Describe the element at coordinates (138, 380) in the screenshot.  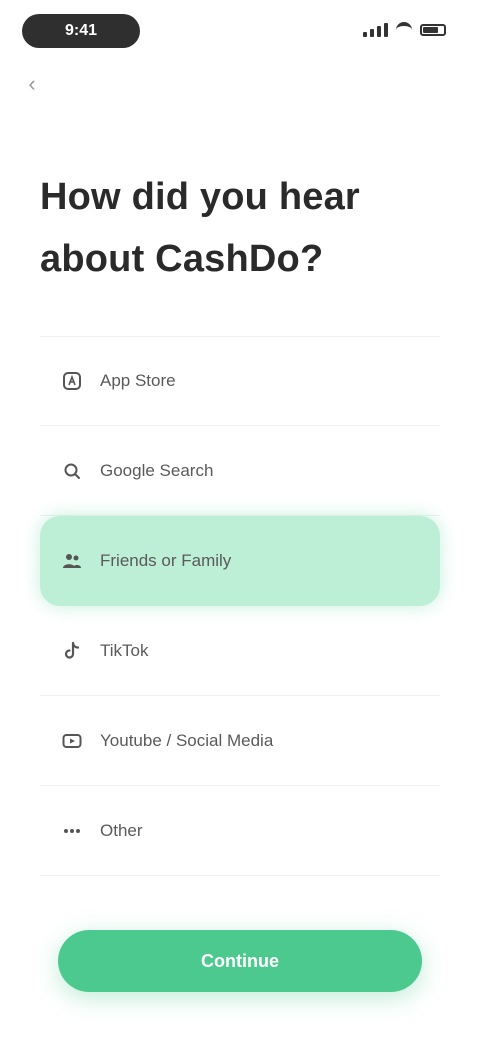
I see `option-label: App Store` at that location.